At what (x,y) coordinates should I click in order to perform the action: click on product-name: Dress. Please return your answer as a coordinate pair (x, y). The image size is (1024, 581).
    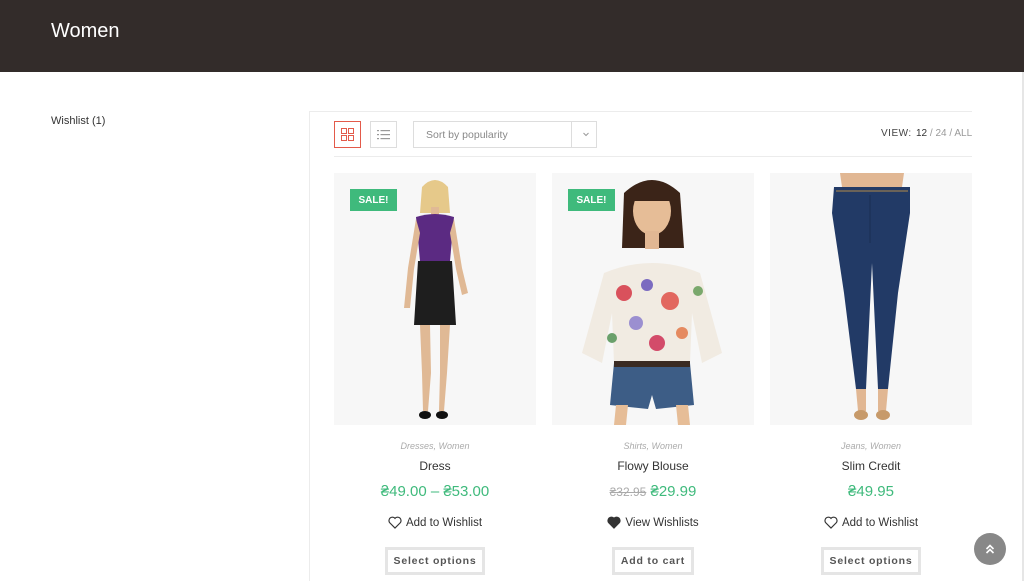
    Looking at the image, I should click on (435, 466).